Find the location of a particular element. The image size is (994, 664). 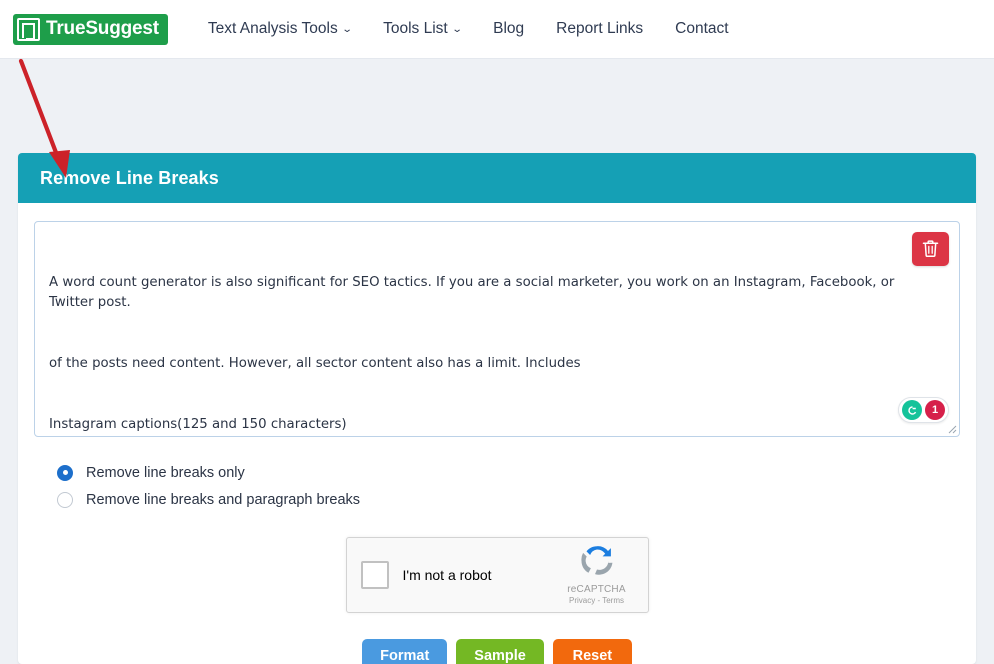

nav-label: Tools List is located at coordinates (415, 28).